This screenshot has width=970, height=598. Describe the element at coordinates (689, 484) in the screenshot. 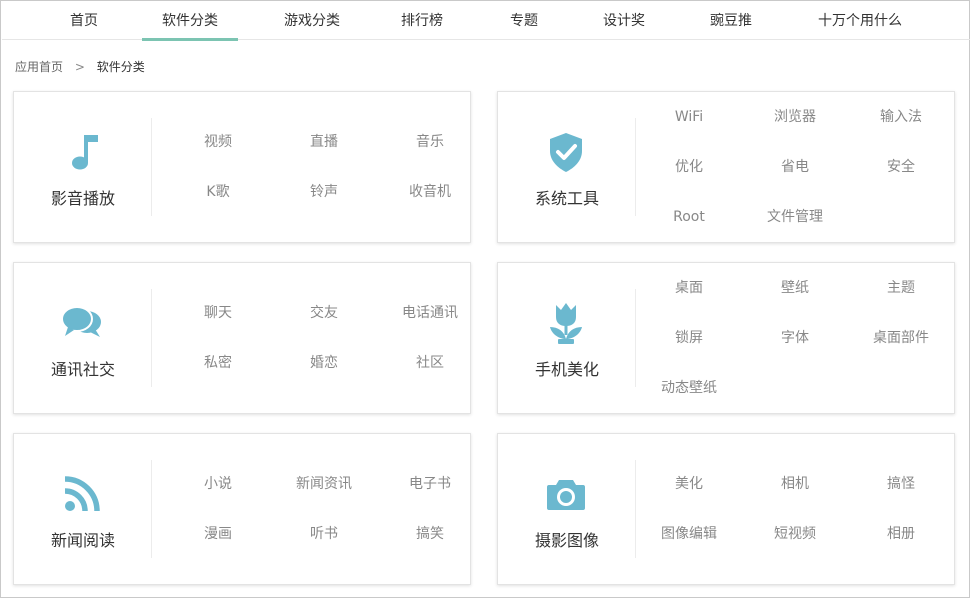

I see `category-link: 美化` at that location.